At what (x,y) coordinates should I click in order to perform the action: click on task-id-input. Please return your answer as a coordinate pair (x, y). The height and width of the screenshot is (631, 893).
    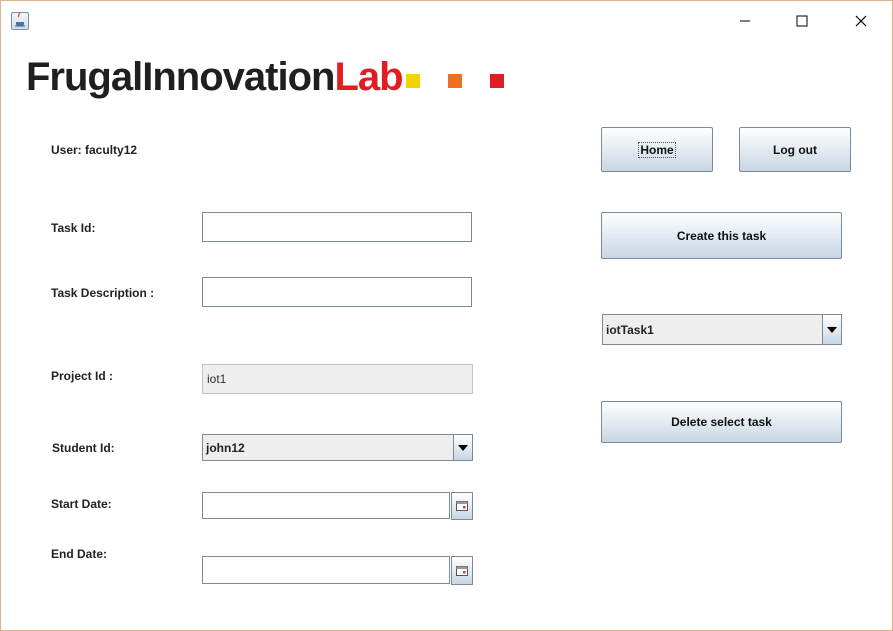
    Looking at the image, I should click on (337, 227).